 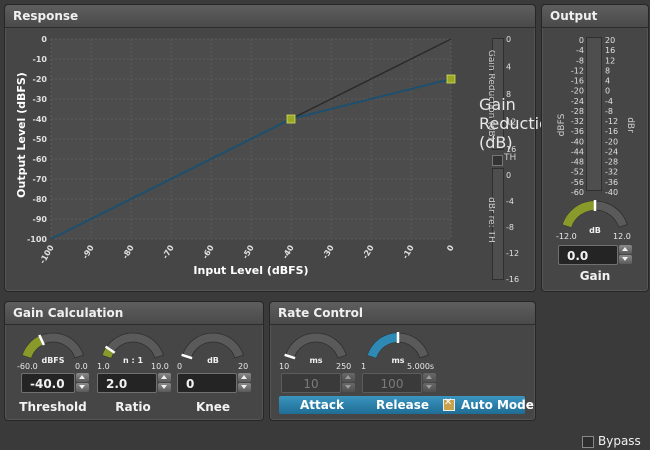 I want to click on gain-min-label: -12.0, so click(x=566, y=236).